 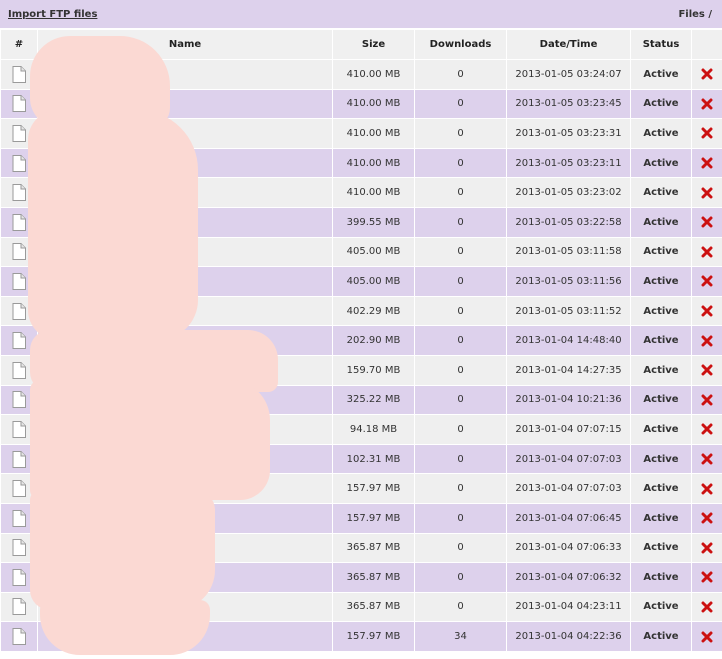 What do you see at coordinates (373, 370) in the screenshot?
I see `file-size: 159.70 MB` at bounding box center [373, 370].